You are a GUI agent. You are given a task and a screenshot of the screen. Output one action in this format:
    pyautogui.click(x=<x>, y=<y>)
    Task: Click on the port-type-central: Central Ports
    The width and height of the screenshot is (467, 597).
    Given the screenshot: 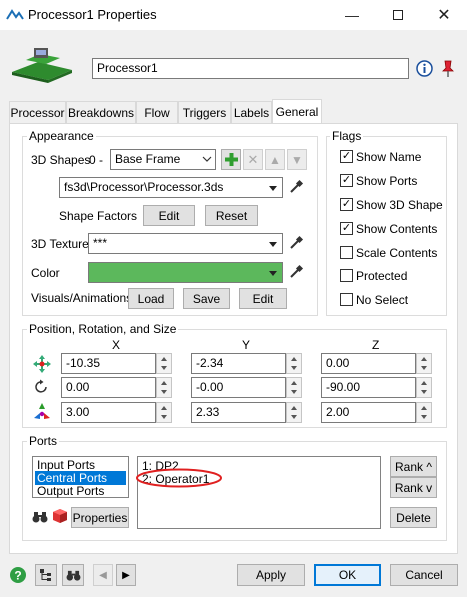 What is the action you would take?
    pyautogui.click(x=80, y=478)
    